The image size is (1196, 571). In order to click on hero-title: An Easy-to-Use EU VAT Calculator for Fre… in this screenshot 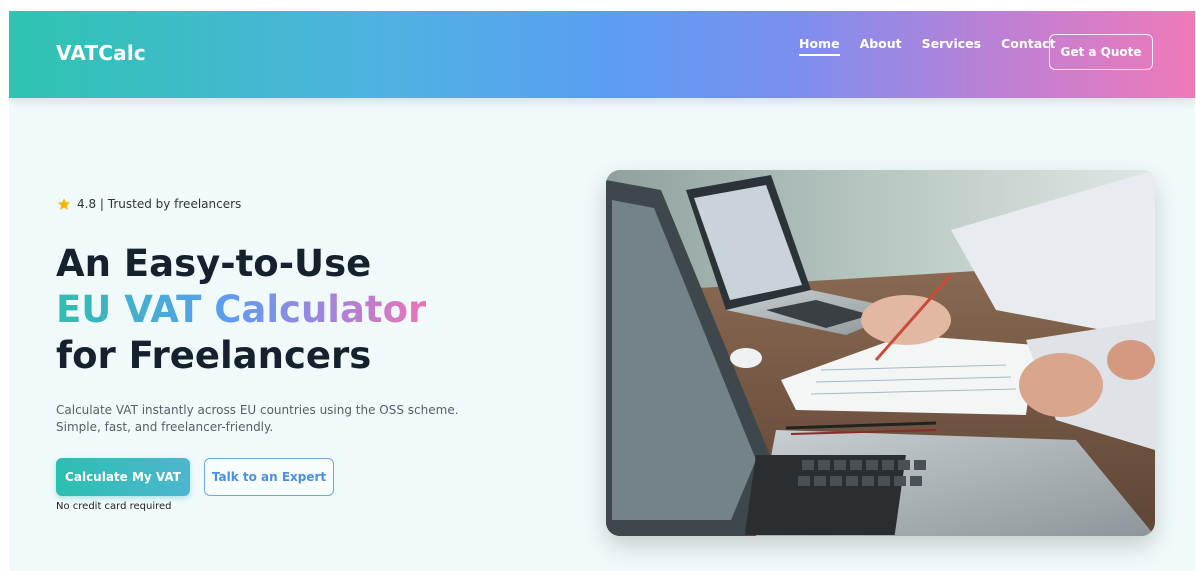, I will do `click(241, 310)`.